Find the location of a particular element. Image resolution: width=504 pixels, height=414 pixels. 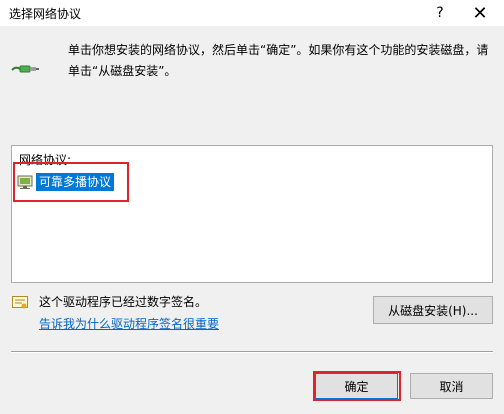

certificate-icon is located at coordinates (20, 302).